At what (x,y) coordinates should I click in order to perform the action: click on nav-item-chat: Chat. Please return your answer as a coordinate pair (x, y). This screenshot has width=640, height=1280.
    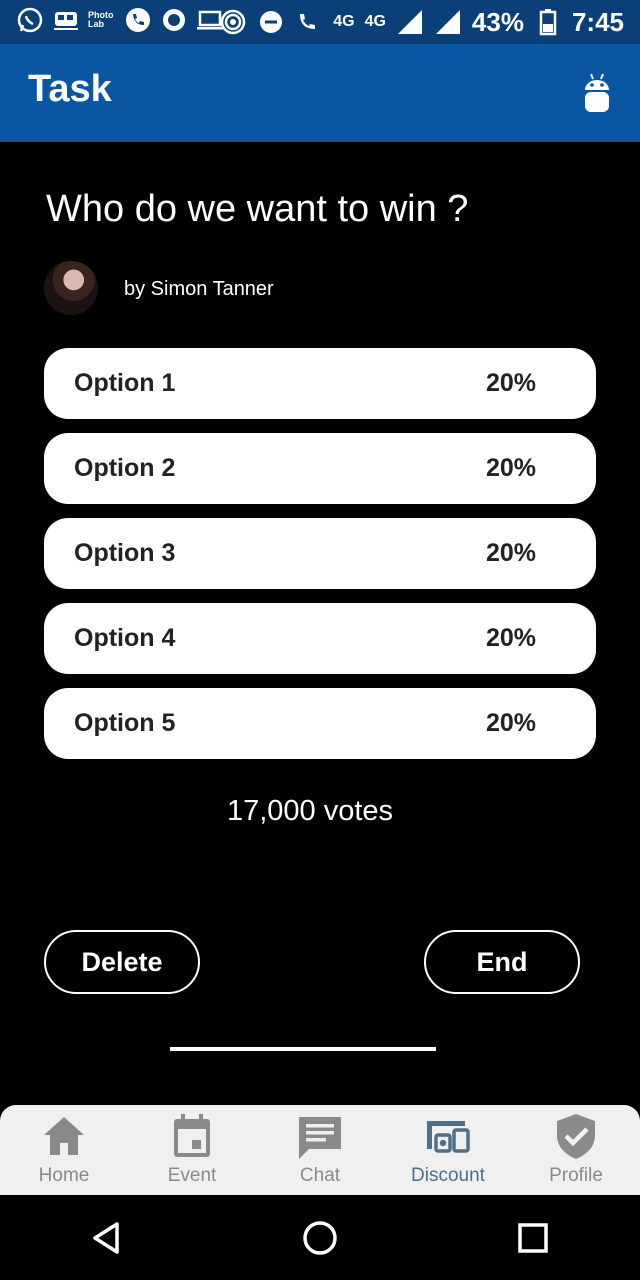
    Looking at the image, I should click on (320, 1150).